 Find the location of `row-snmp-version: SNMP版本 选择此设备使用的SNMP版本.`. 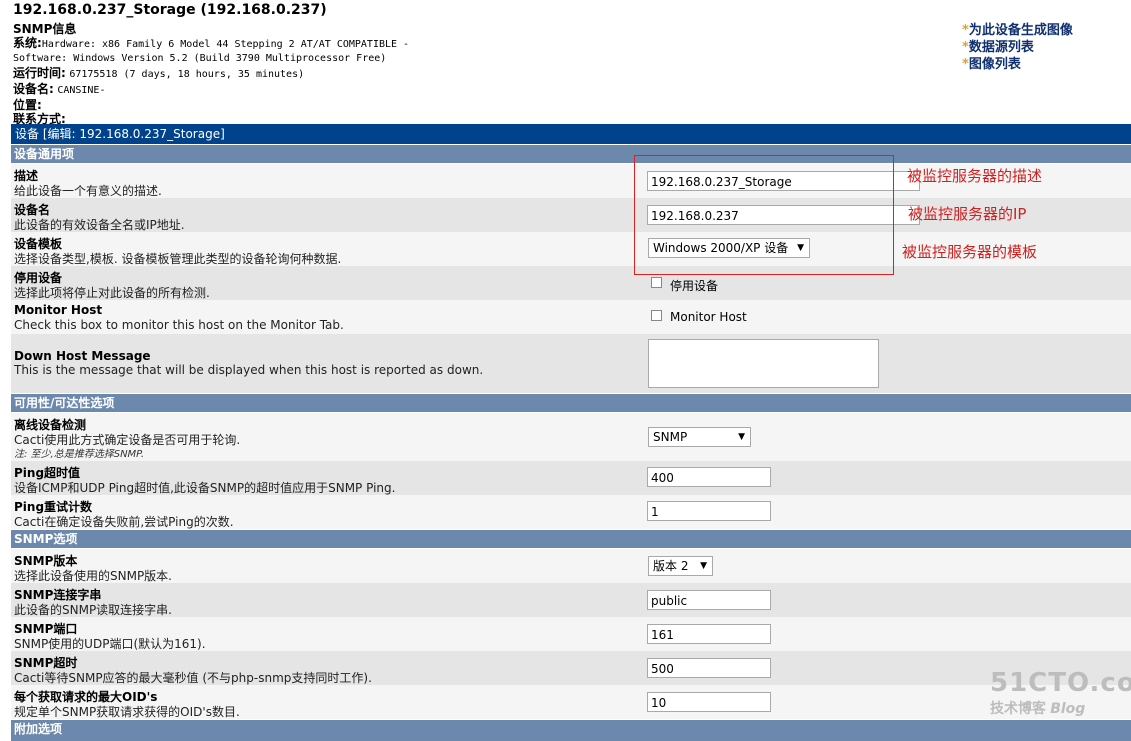

row-snmp-version: SNMP版本 选择此设备使用的SNMP版本. is located at coordinates (571, 566).